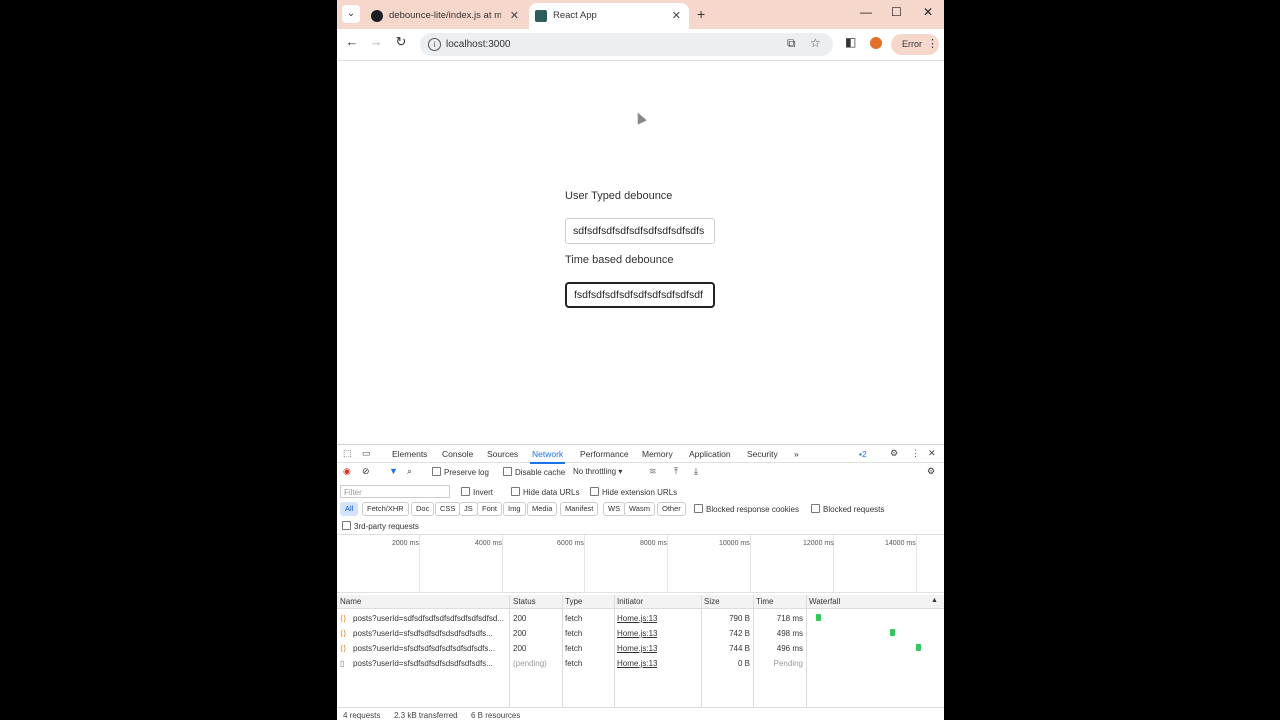 The image size is (1280, 720). Describe the element at coordinates (876, 43) in the screenshot. I see `profile-avatar` at that location.